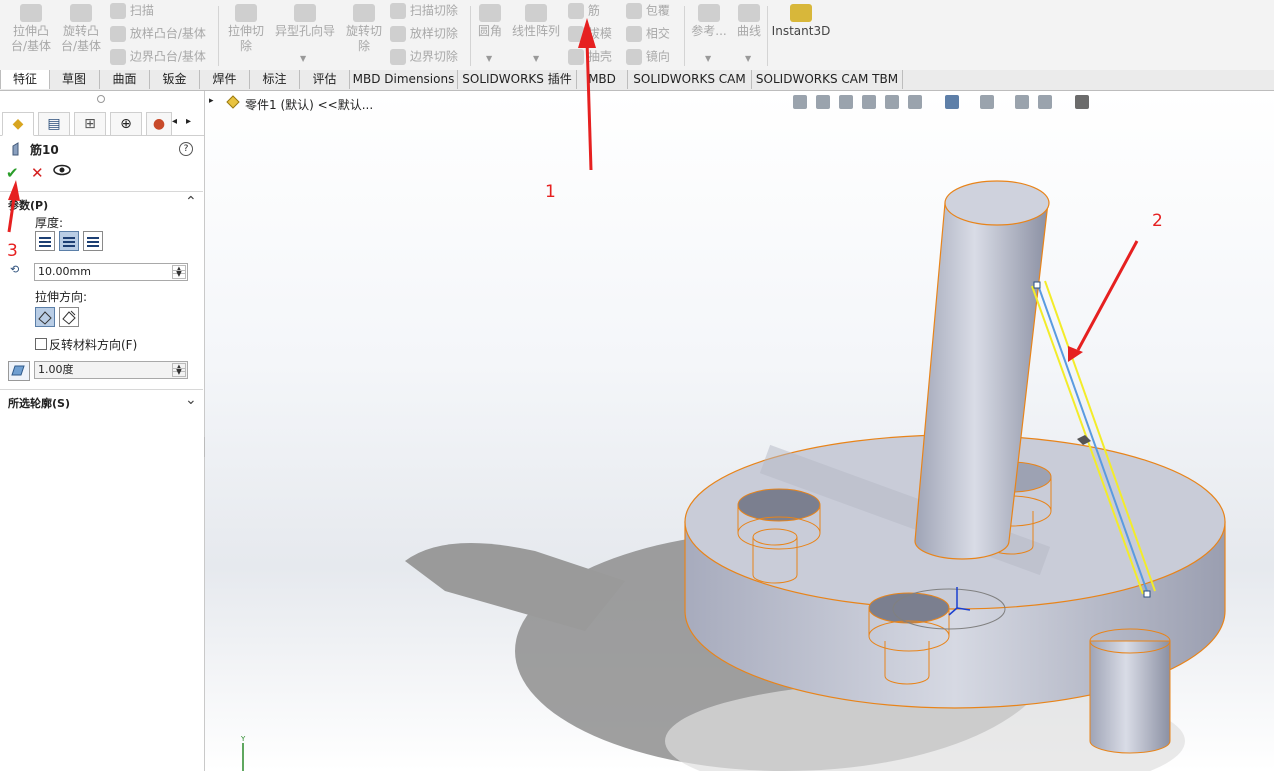 This screenshot has width=1274, height=771. What do you see at coordinates (593, 10) in the screenshot?
I see `rib-label: 筋` at bounding box center [593, 10].